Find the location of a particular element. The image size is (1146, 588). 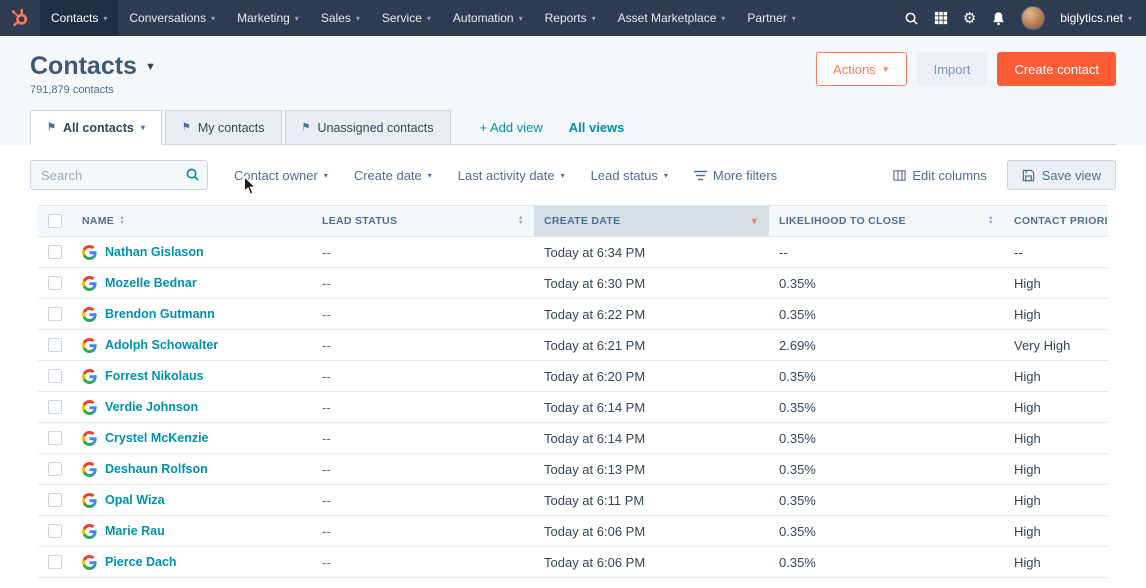

nav-item-label: Marketing is located at coordinates (263, 18).